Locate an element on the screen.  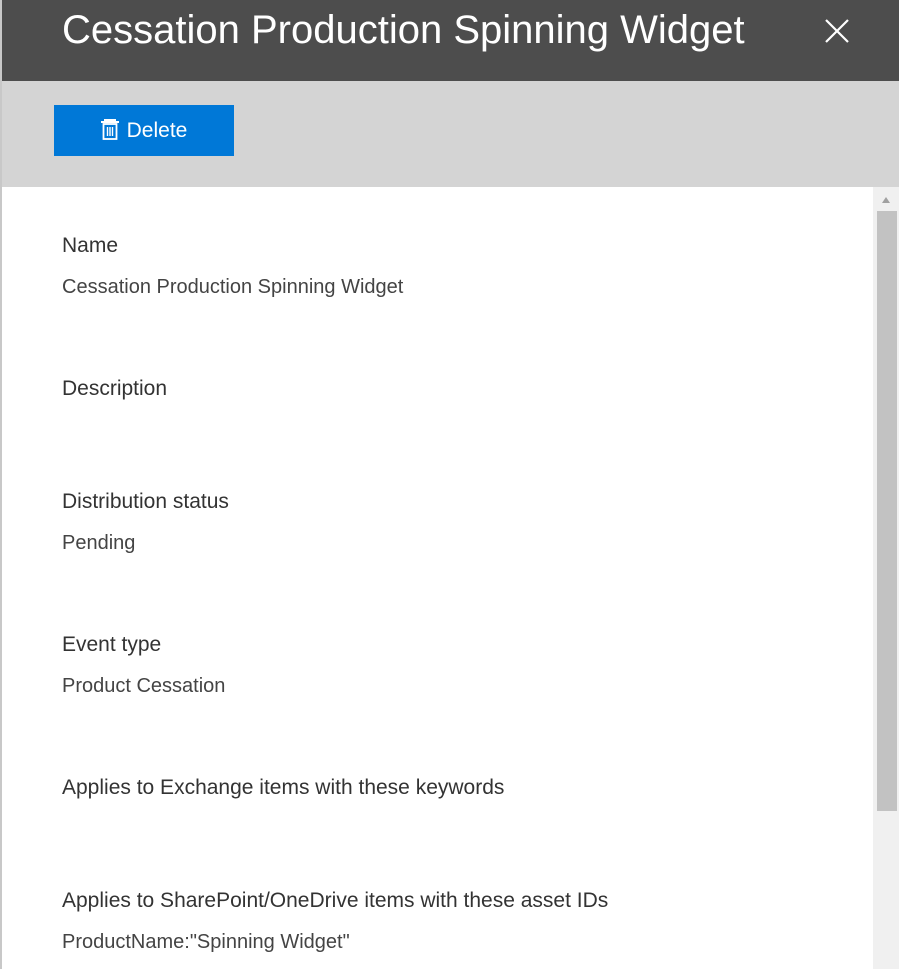
field-label: Description is located at coordinates (115, 388).